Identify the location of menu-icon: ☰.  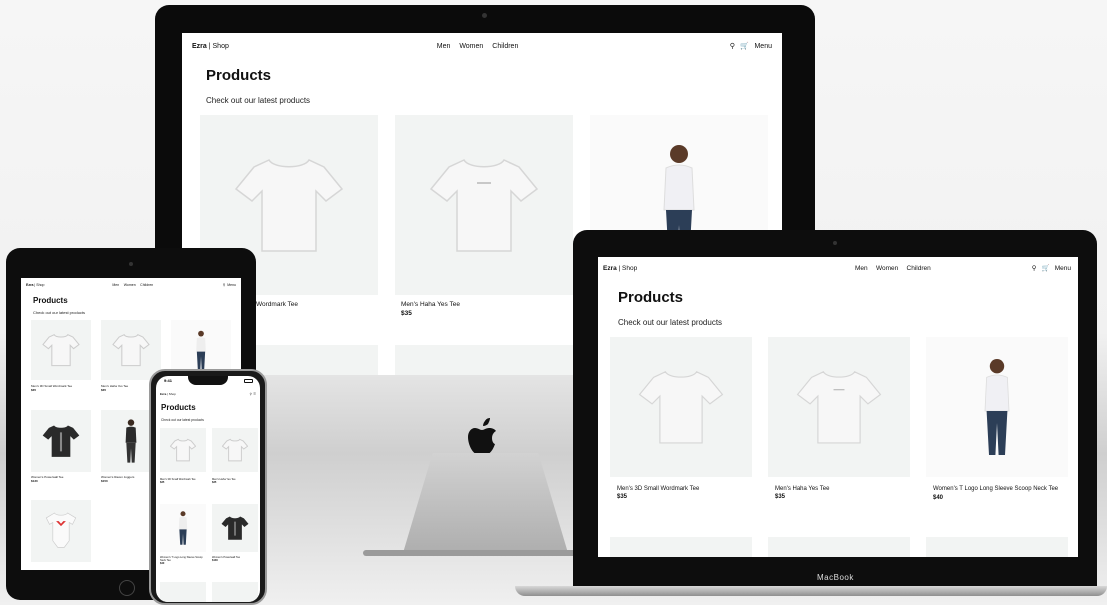
(254, 394).